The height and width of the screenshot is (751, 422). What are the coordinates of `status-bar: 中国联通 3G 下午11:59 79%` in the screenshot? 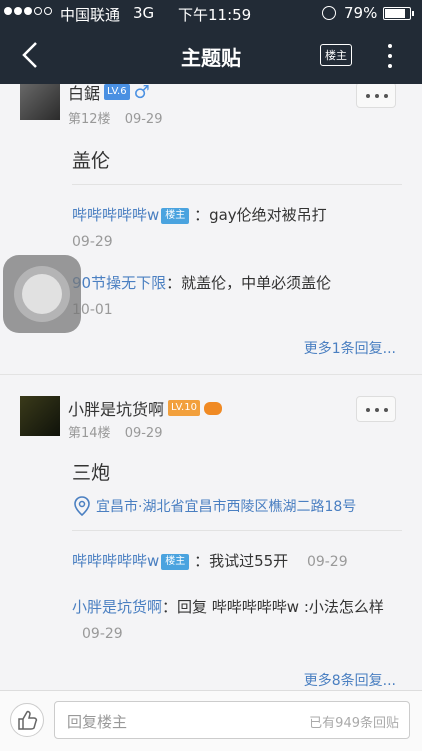 It's located at (211, 14).